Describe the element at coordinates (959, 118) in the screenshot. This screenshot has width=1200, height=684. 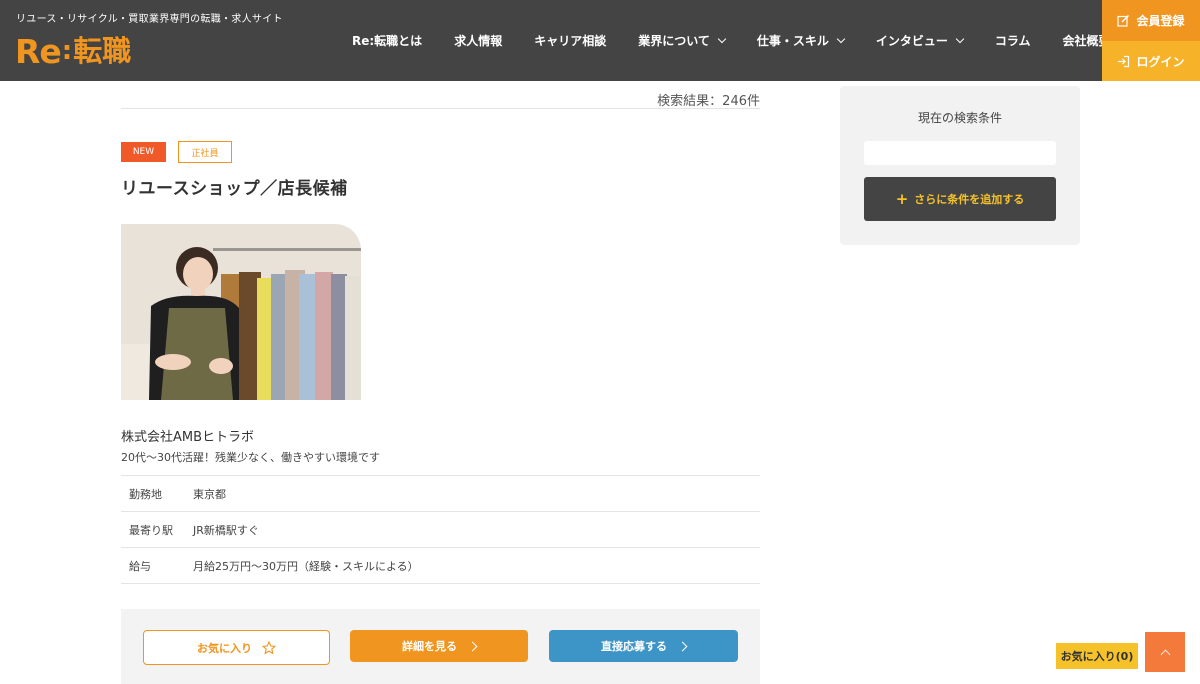
I see `search-conditions-title: 現在の検索条件` at that location.